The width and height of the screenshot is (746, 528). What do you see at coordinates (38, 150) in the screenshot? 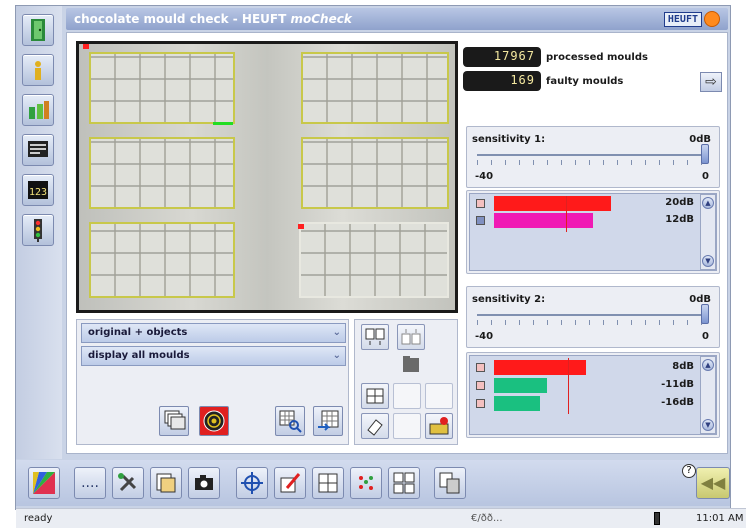
I see `monitor-icon` at bounding box center [38, 150].